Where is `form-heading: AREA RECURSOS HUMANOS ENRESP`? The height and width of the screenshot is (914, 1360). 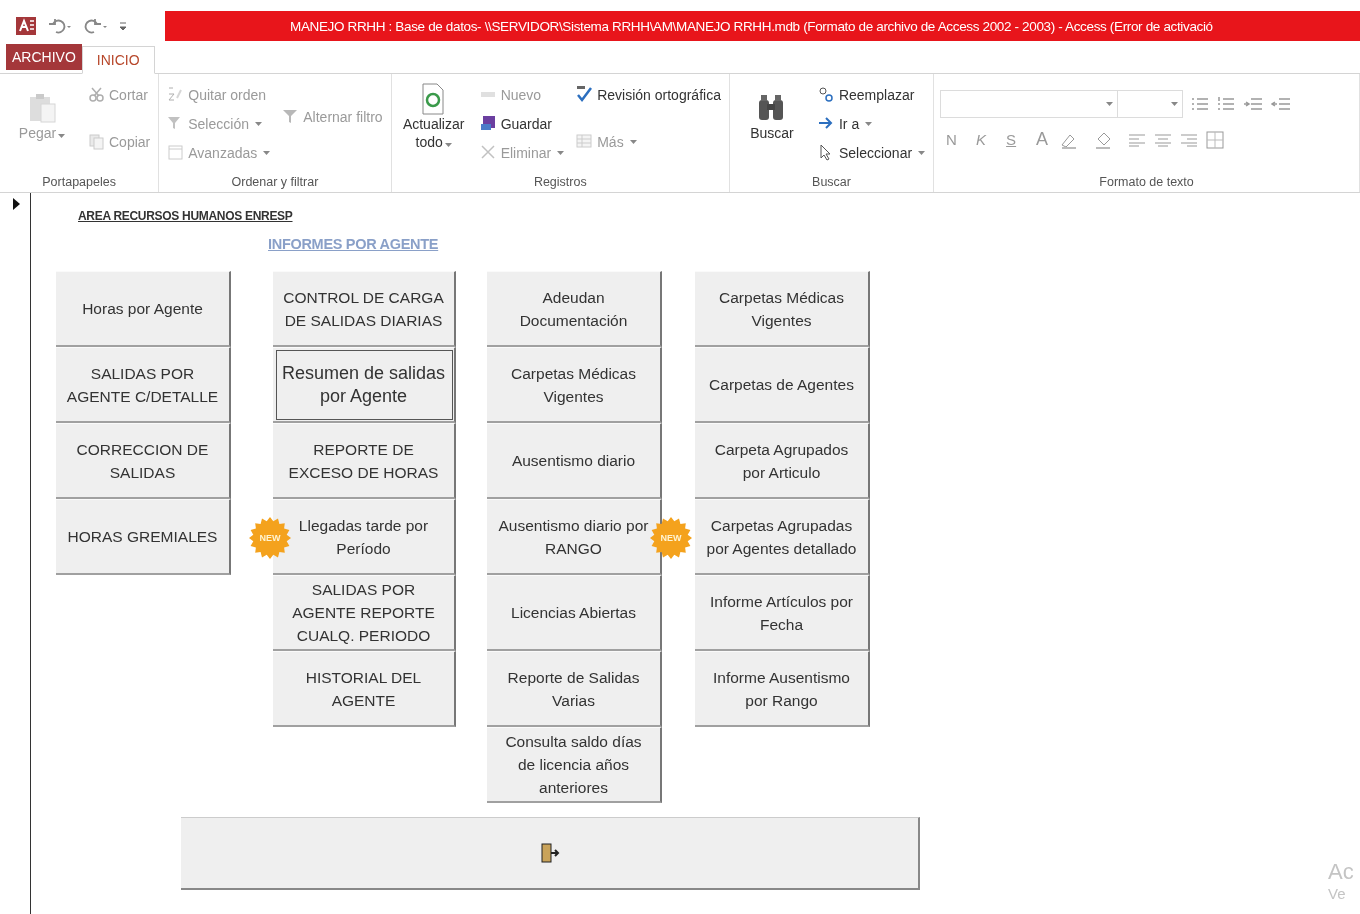 form-heading: AREA RECURSOS HUMANOS ENRESP is located at coordinates (185, 216).